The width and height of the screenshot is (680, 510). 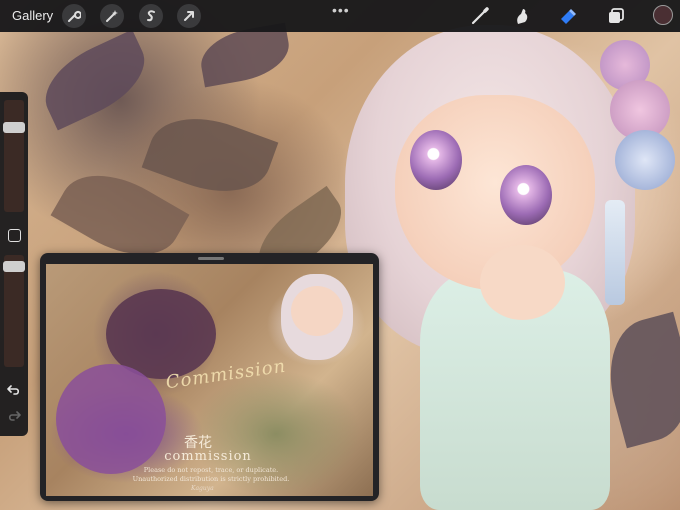 What do you see at coordinates (663, 15) in the screenshot?
I see `color-picker-button` at bounding box center [663, 15].